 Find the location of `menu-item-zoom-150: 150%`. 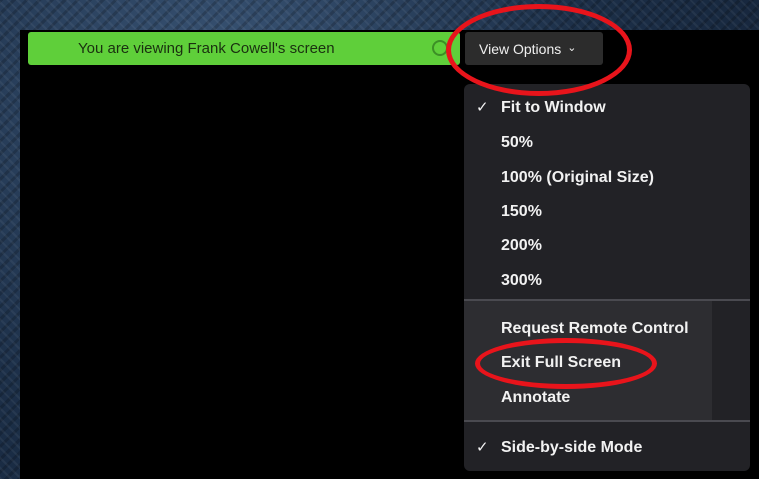

menu-item-zoom-150: 150% is located at coordinates (607, 212).